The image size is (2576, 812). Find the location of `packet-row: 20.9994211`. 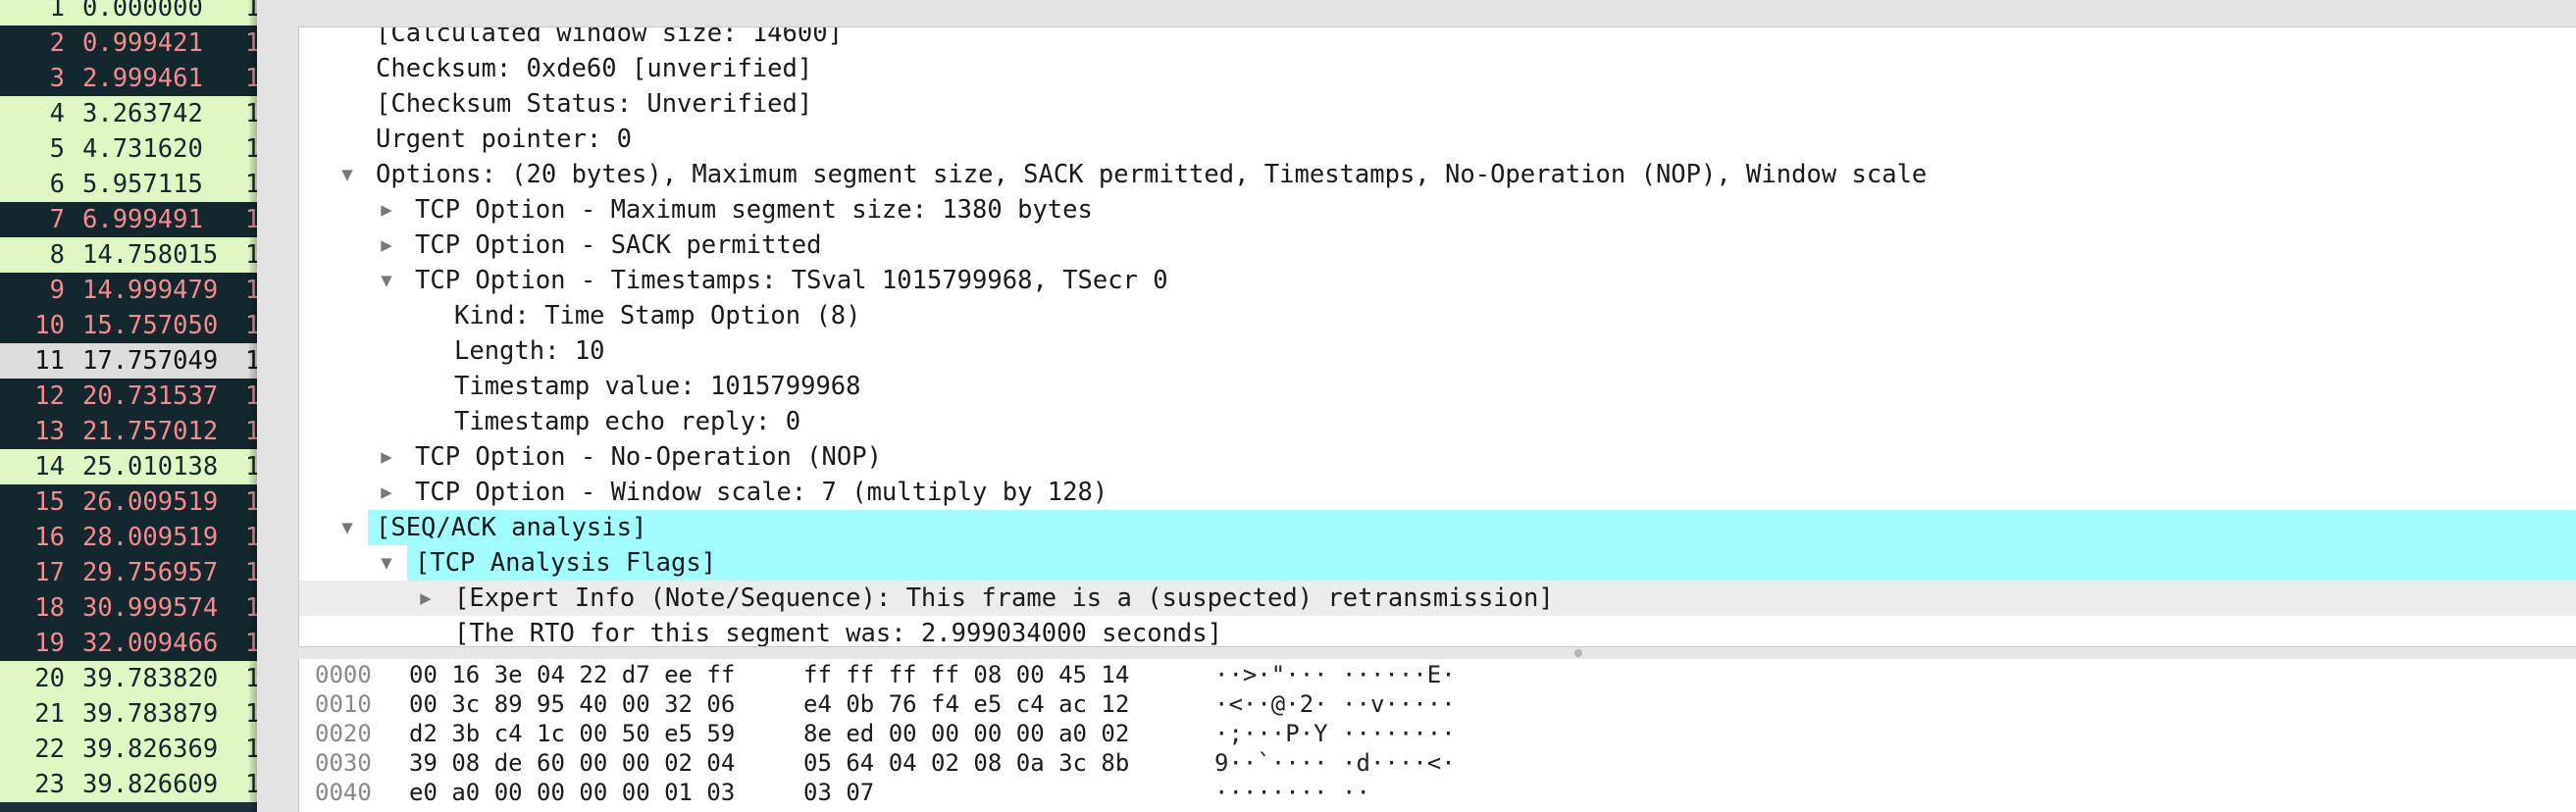

packet-row: 20.9994211 is located at coordinates (128, 43).